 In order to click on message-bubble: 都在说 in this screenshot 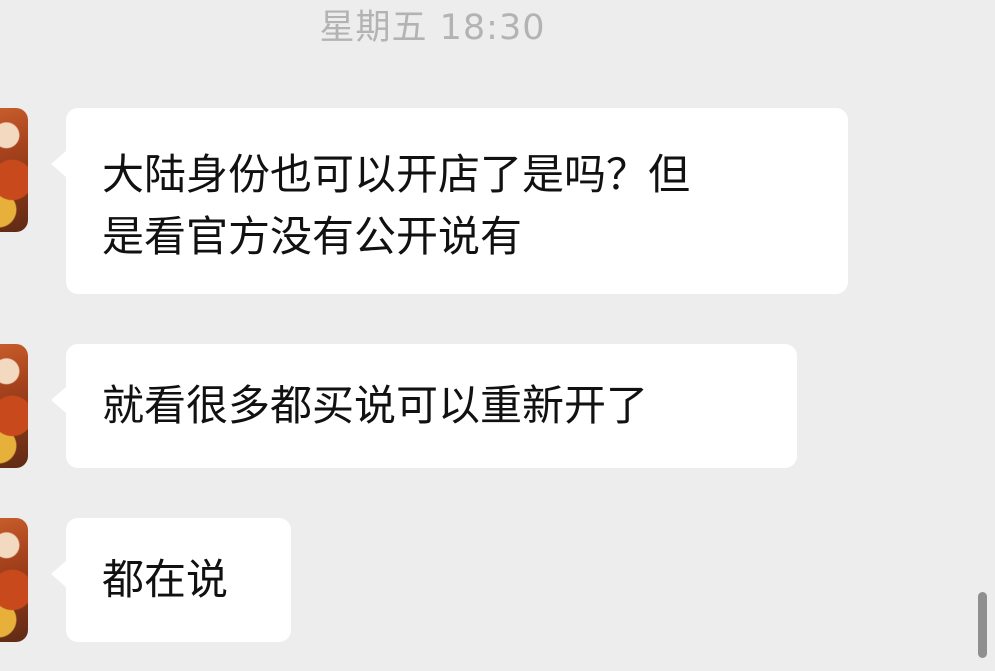, I will do `click(171, 580)`.